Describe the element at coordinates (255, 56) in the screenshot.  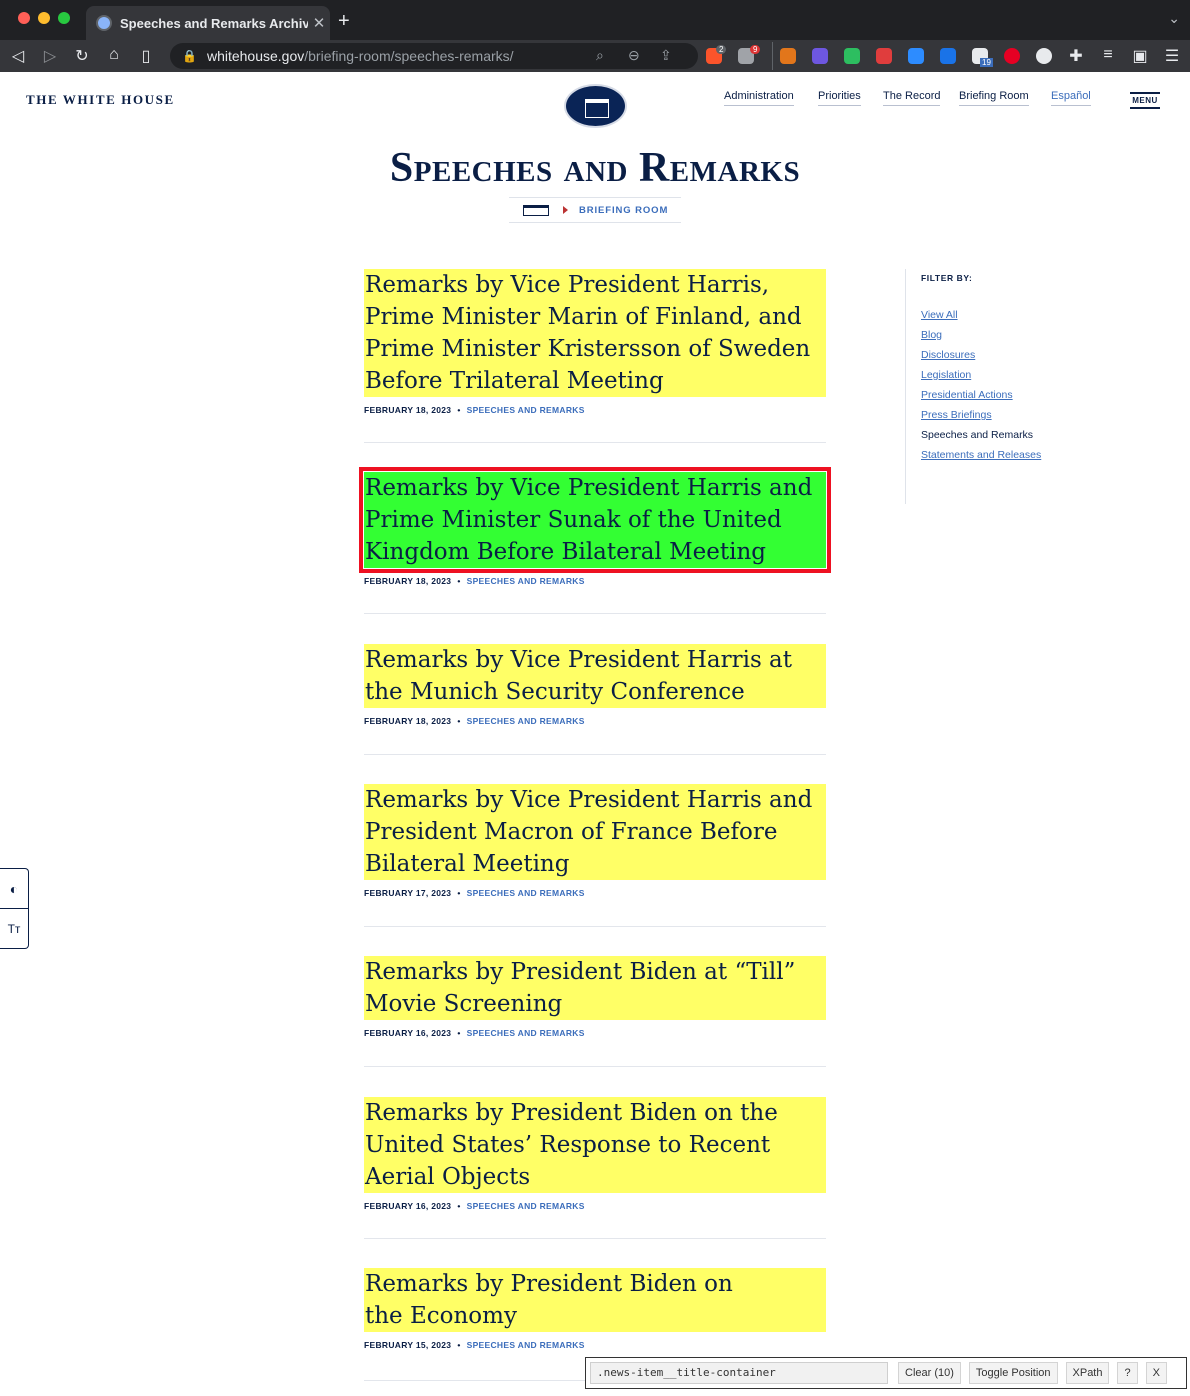
I see `url-host: whitehouse.gov` at that location.